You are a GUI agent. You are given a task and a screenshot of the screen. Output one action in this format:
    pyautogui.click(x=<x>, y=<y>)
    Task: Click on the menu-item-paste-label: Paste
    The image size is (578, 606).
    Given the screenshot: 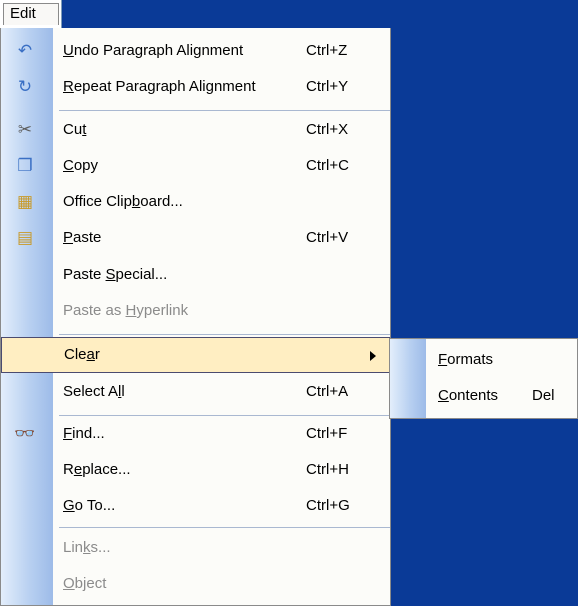 What is the action you would take?
    pyautogui.click(x=82, y=237)
    